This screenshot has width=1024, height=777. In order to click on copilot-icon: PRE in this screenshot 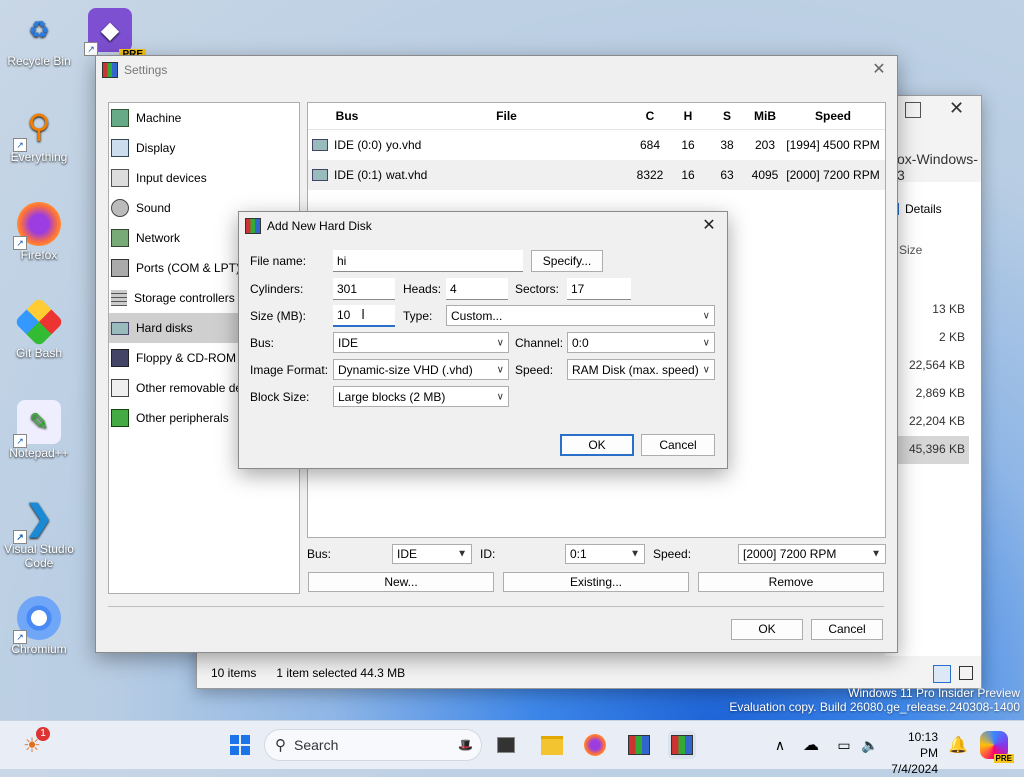, I will do `click(997, 747)`.